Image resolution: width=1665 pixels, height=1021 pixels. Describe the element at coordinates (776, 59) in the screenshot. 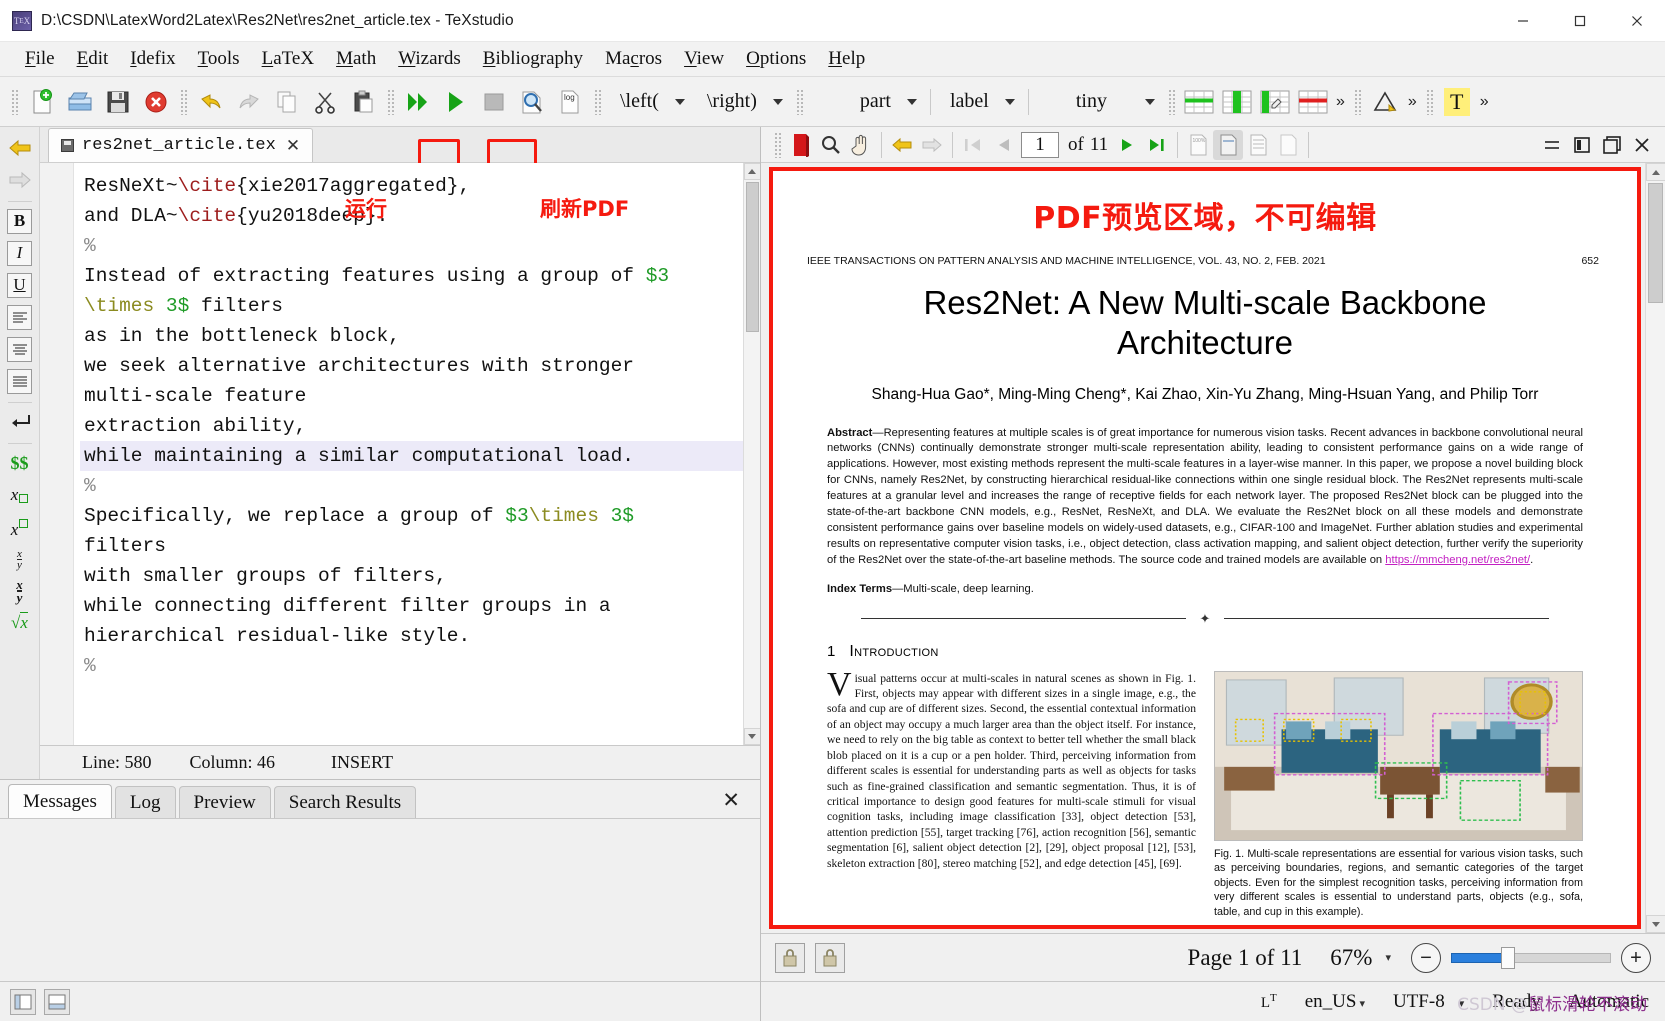

I see `menu-options: Options` at that location.